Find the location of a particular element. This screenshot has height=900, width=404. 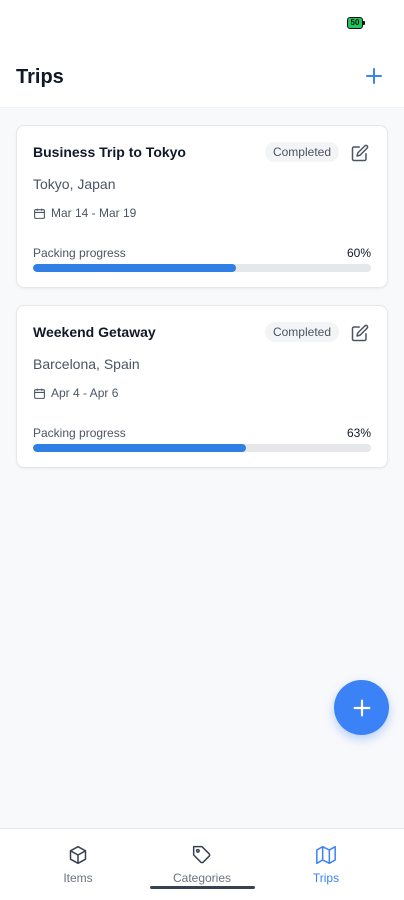

trip-location: Barcelona, Spain is located at coordinates (86, 364).